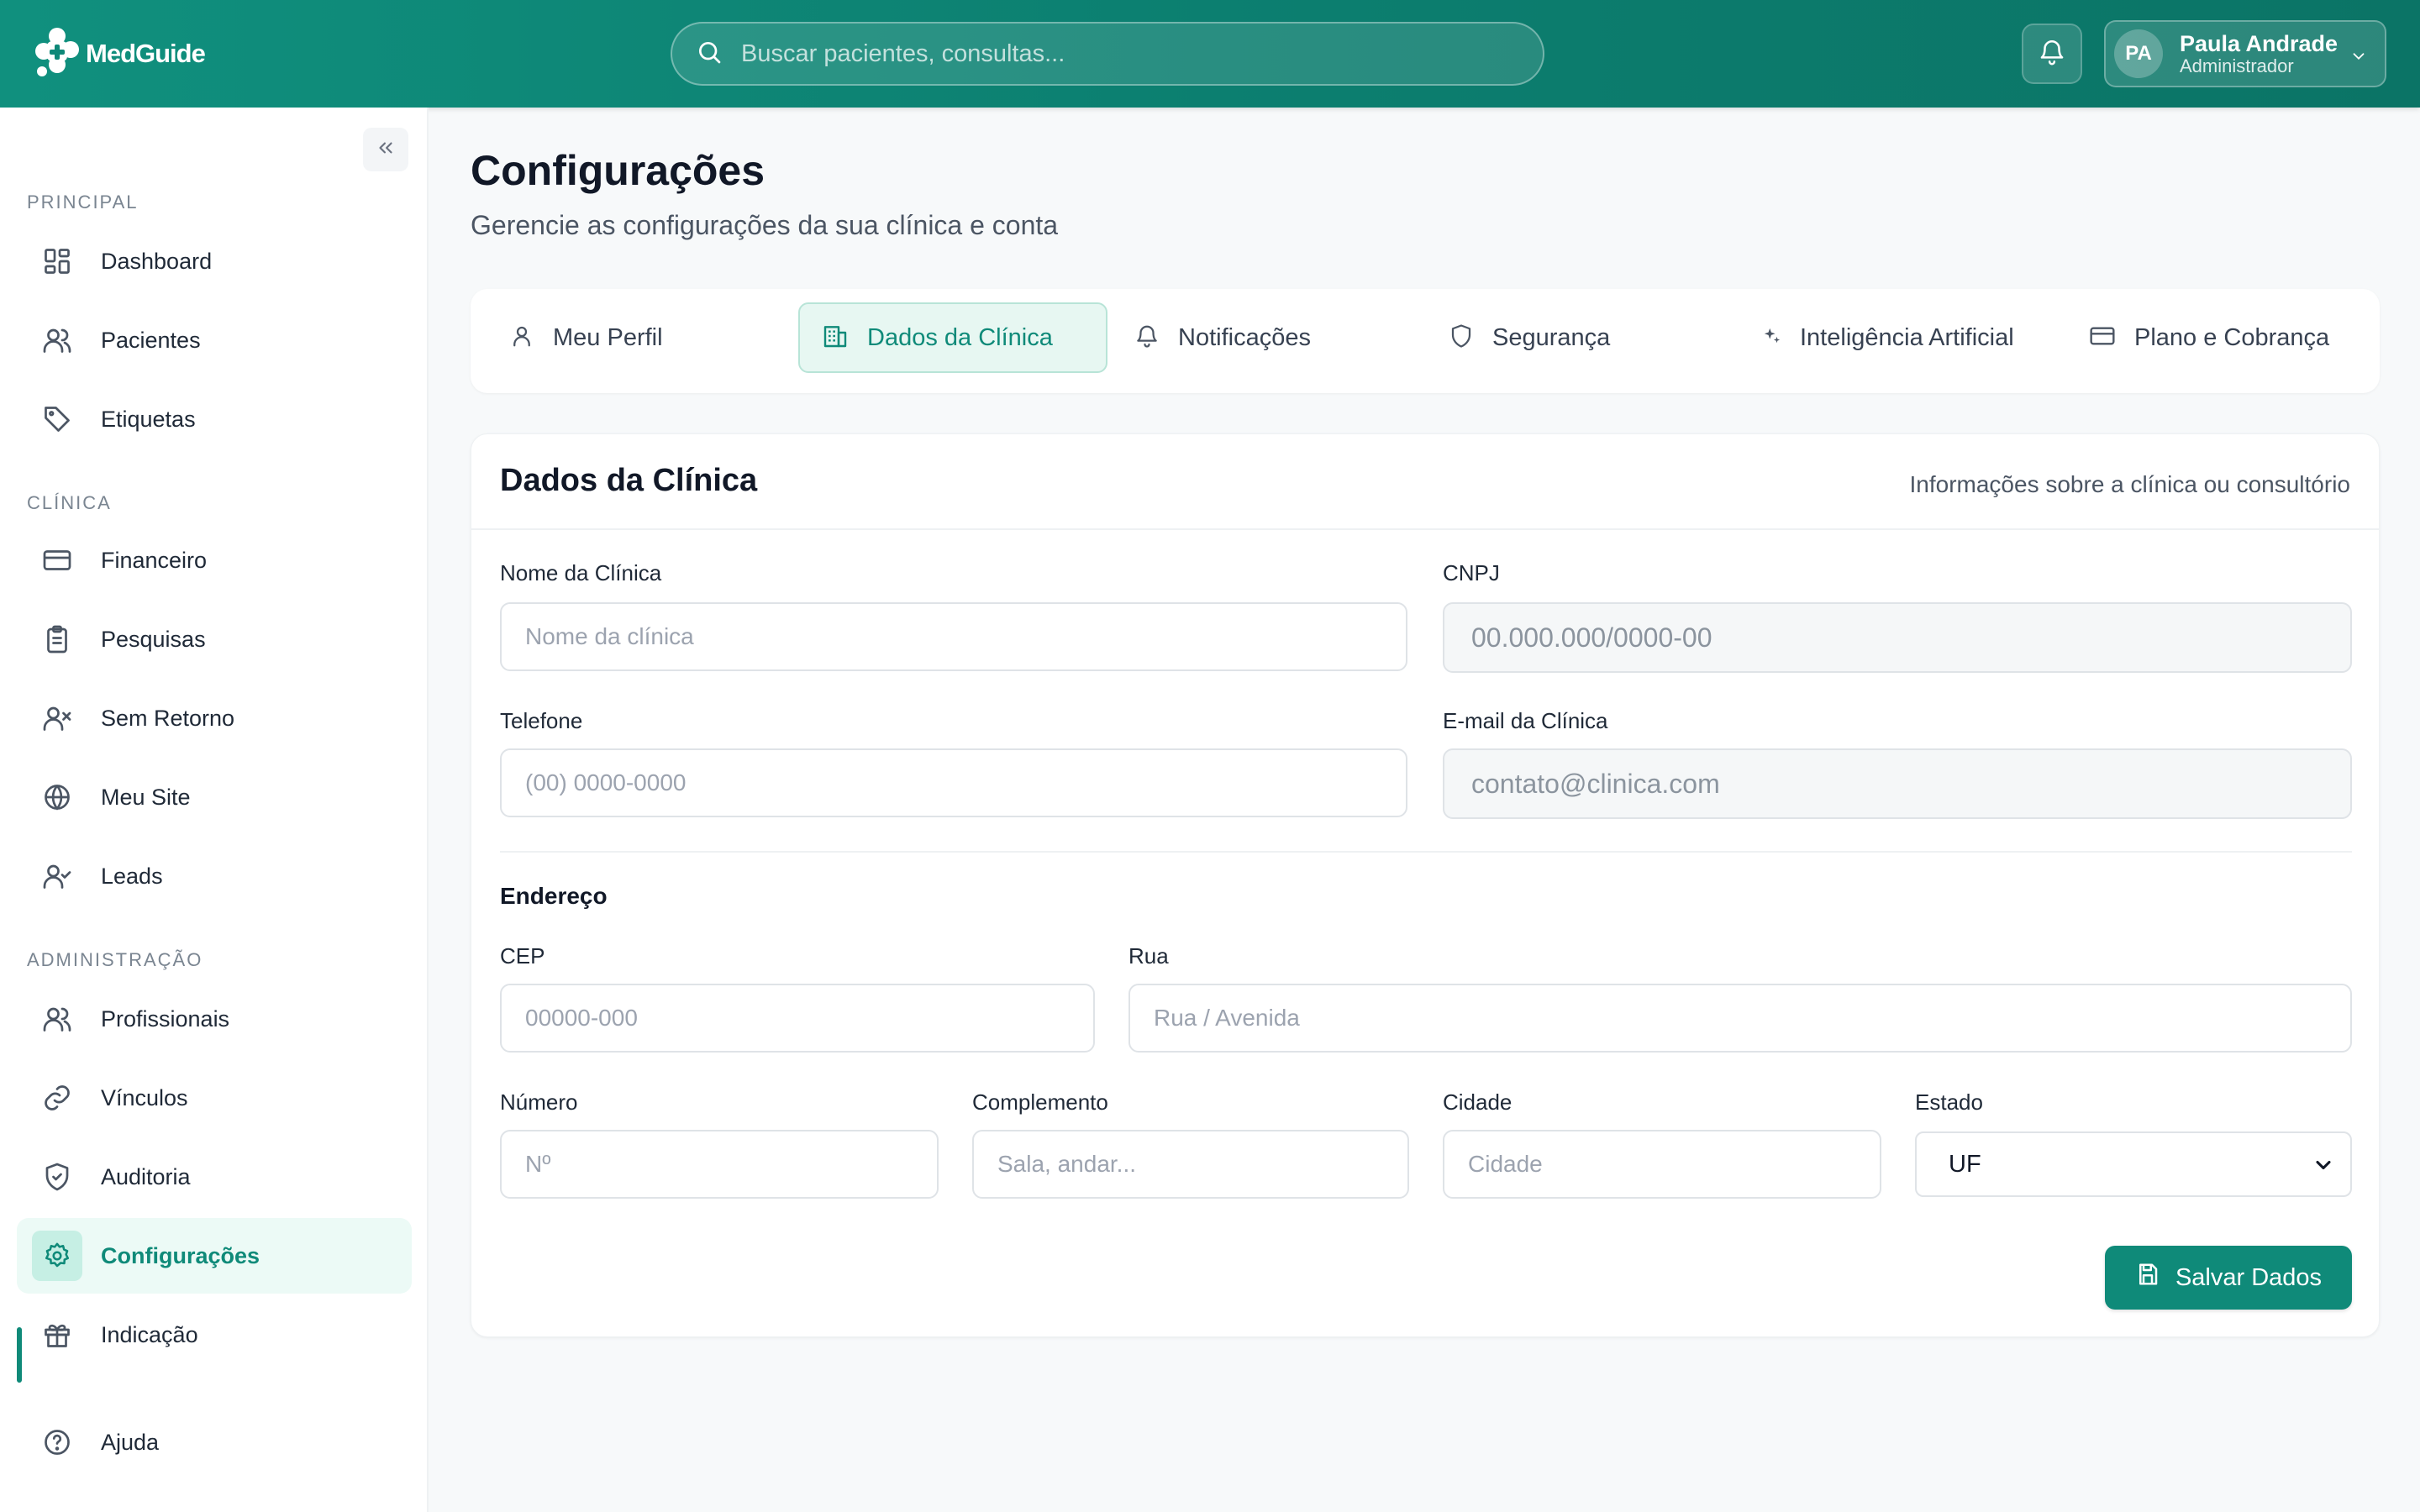 Image resolution: width=2420 pixels, height=1512 pixels. What do you see at coordinates (214, 261) in the screenshot?
I see `sidebar-item-dashboard: Dashboard` at bounding box center [214, 261].